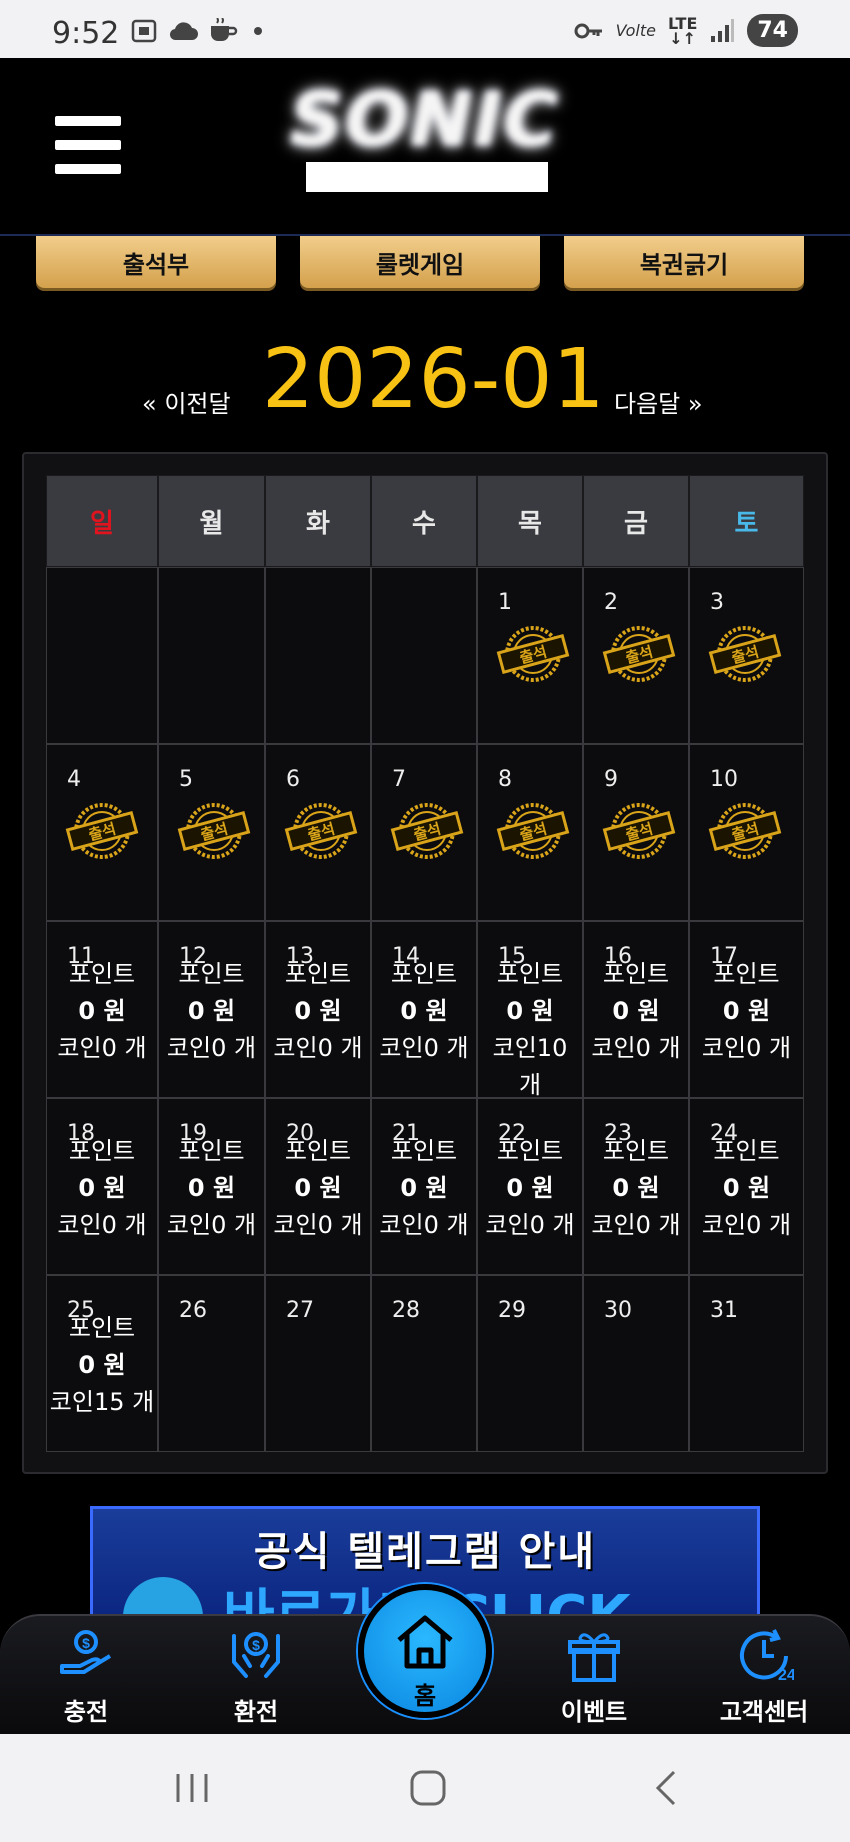  What do you see at coordinates (667, 1788) in the screenshot?
I see `back-icon` at bounding box center [667, 1788].